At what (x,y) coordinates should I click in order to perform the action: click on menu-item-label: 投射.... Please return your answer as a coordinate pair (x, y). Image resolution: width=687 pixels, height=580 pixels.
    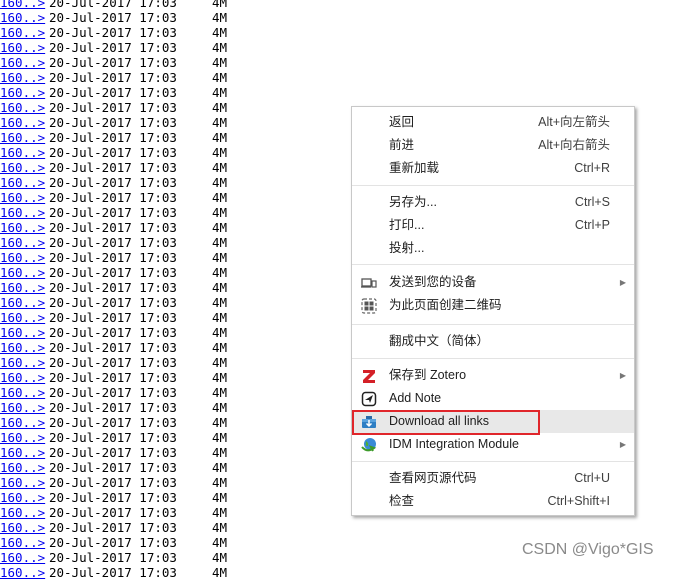
    Looking at the image, I should click on (407, 248).